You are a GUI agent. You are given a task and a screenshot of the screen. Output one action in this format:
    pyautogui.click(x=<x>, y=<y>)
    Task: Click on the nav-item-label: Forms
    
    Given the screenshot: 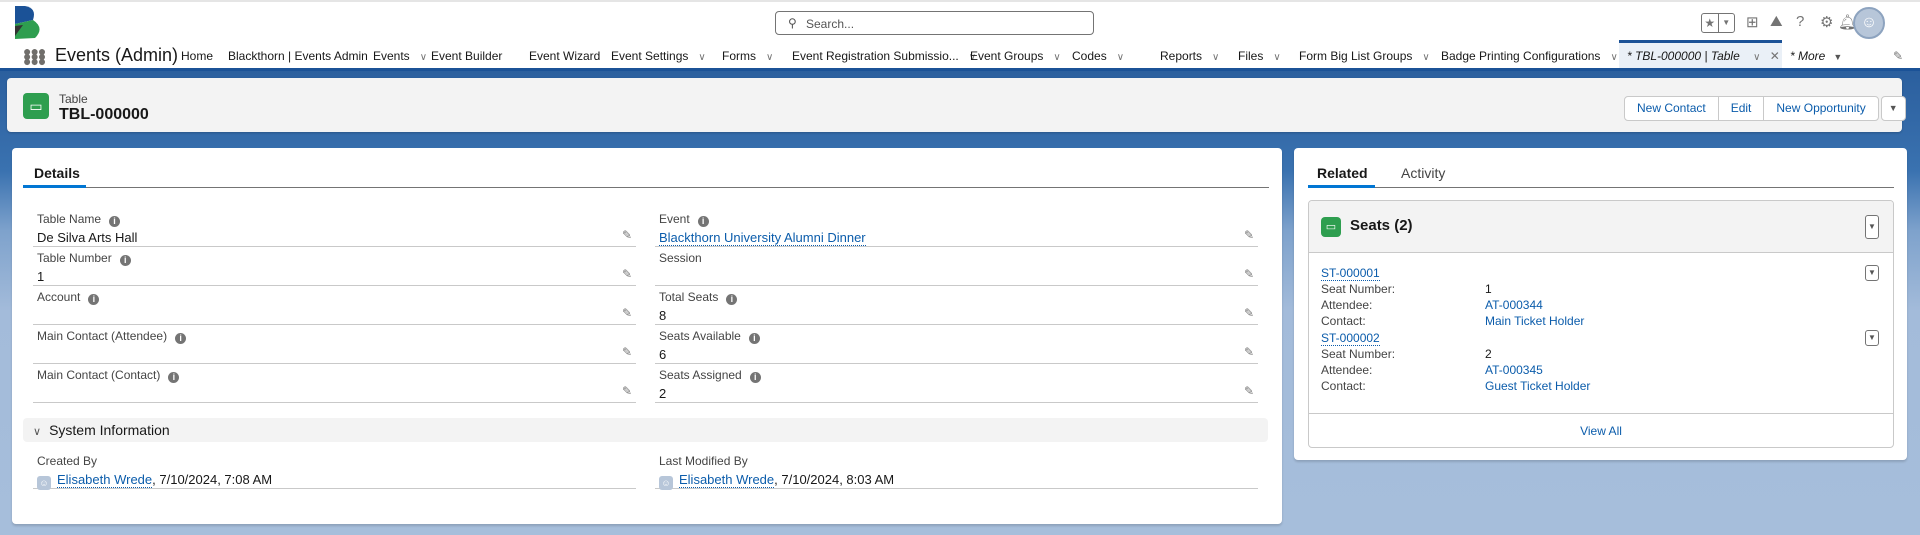 What is the action you would take?
    pyautogui.click(x=739, y=56)
    